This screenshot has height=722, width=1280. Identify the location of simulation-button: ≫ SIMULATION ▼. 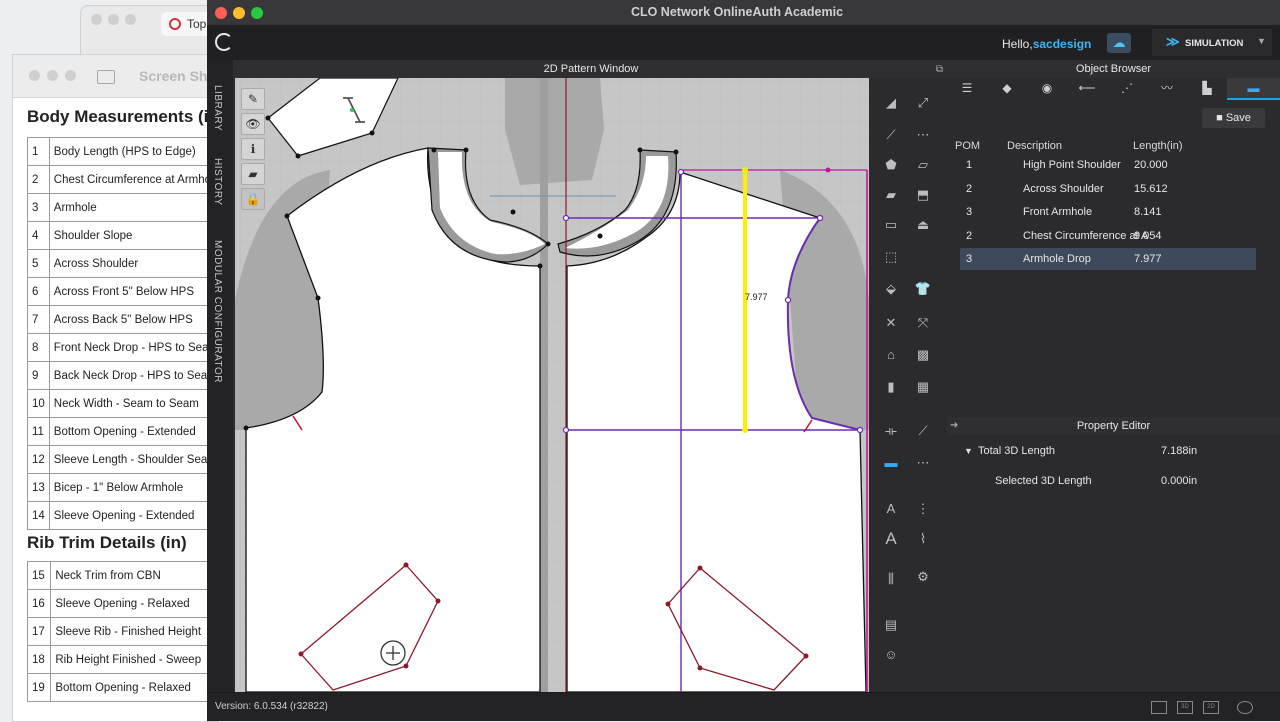
(1212, 42).